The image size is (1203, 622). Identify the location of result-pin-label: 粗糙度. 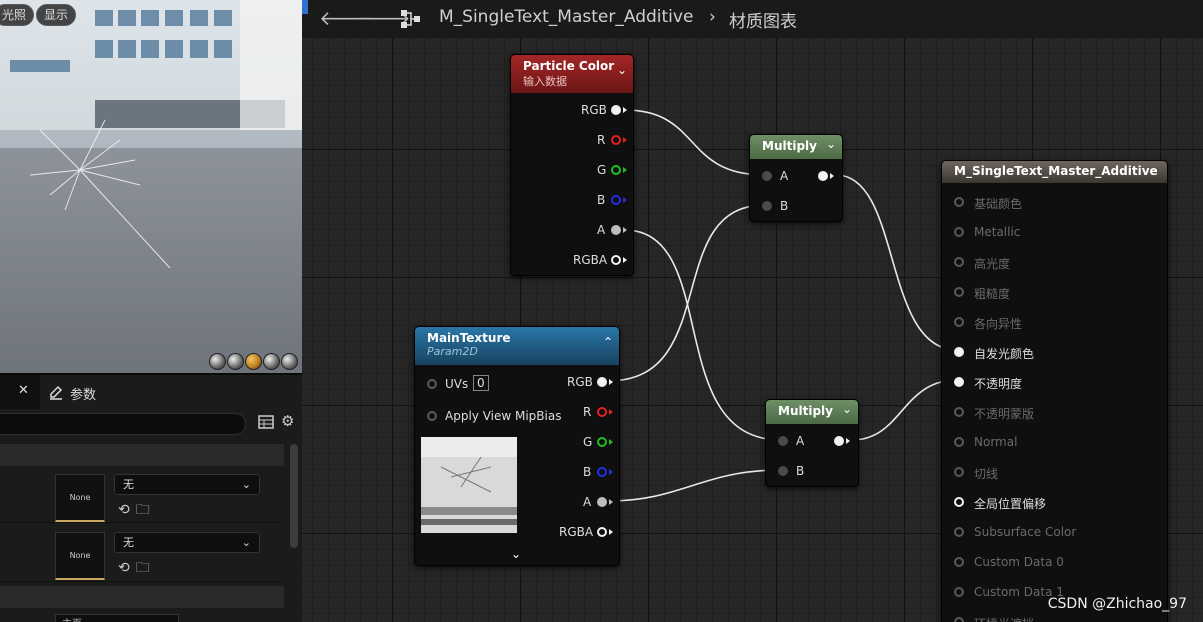
(992, 294).